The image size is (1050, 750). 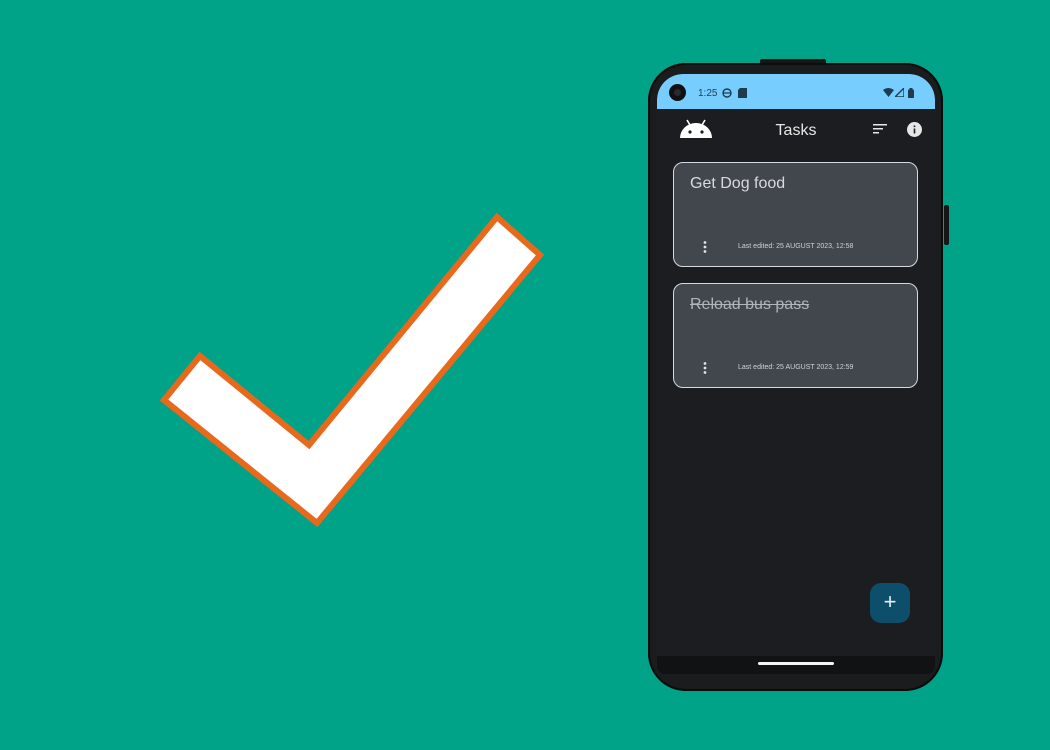 What do you see at coordinates (796, 246) in the screenshot?
I see `task-last-edited: Last edited: 25 AUGUST 2023, 12:58` at bounding box center [796, 246].